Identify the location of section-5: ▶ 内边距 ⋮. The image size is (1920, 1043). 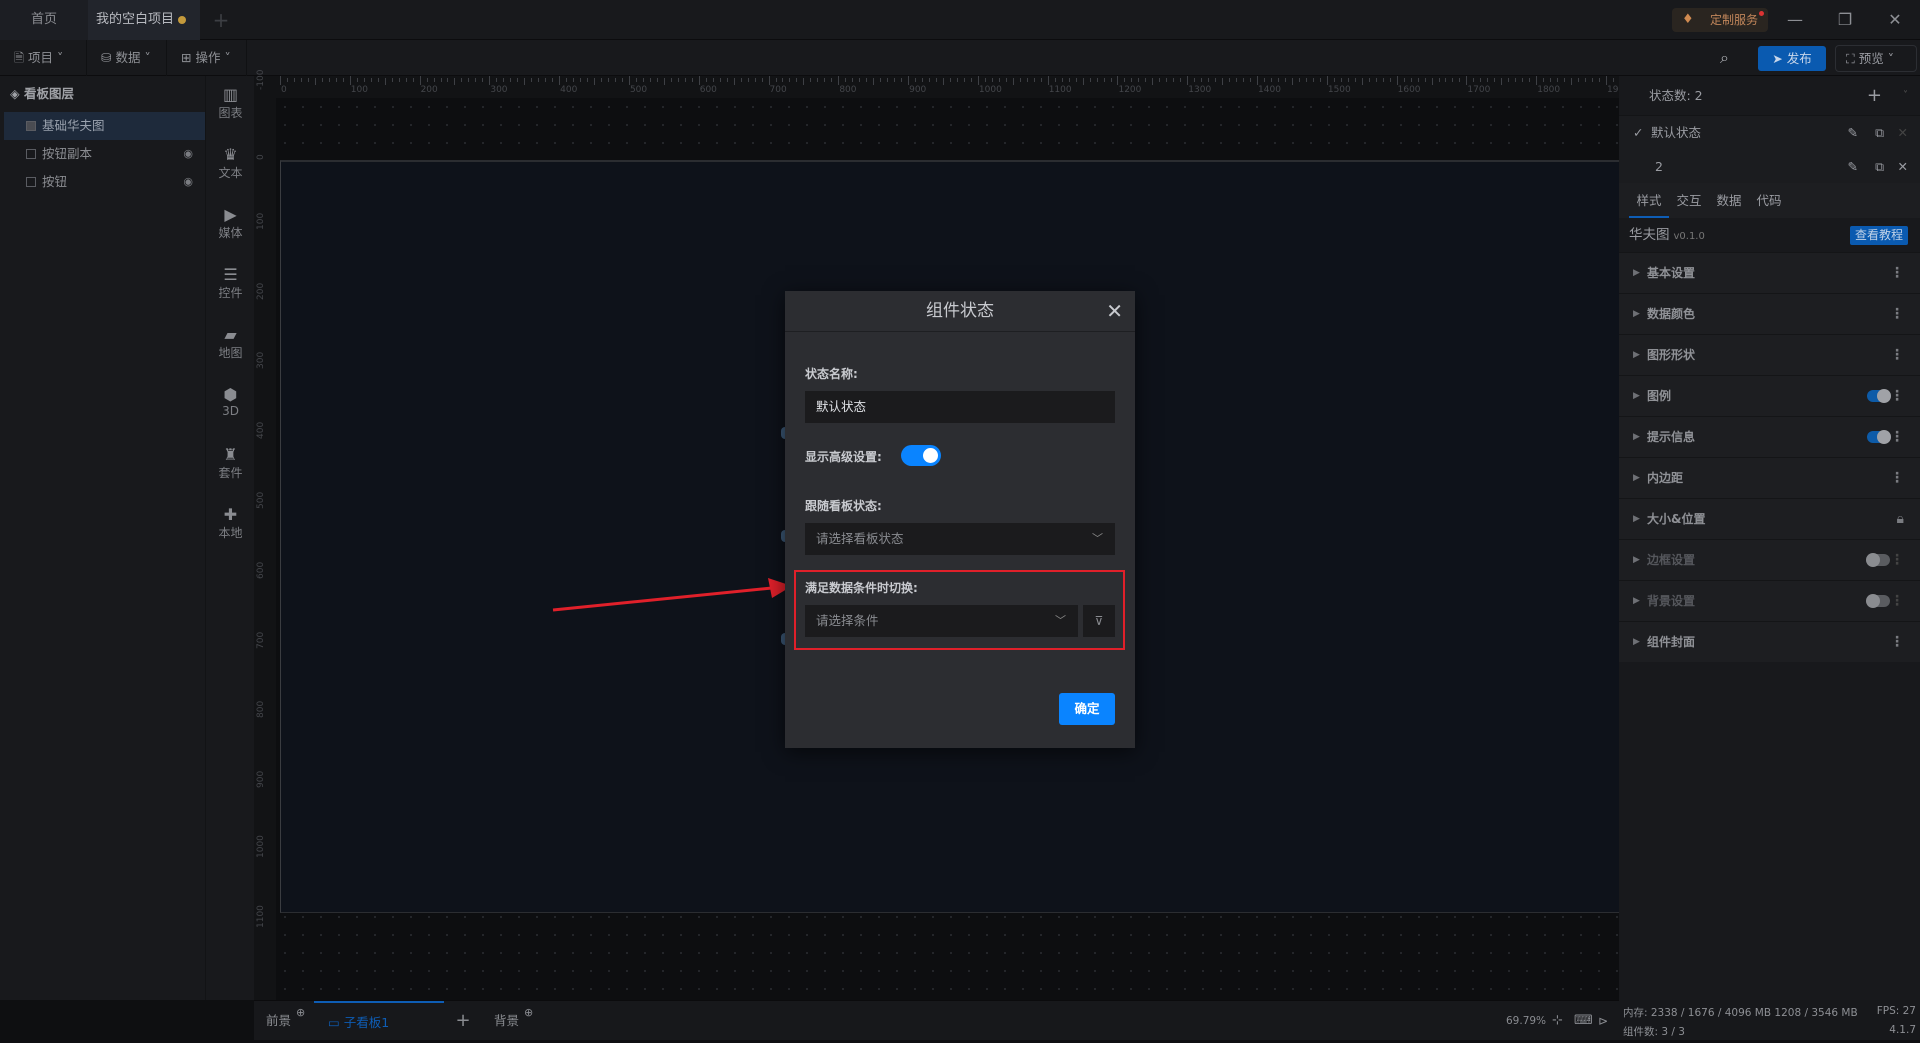
(1769, 477).